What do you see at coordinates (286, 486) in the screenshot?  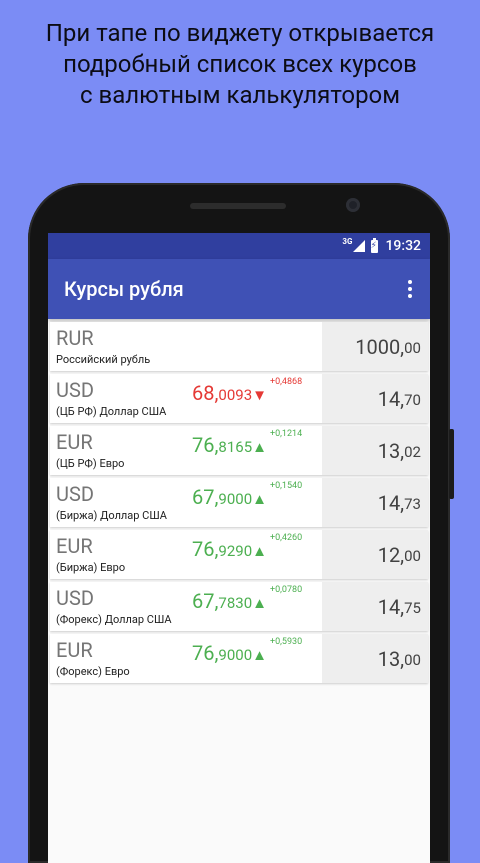 I see `rate-change: +0,1540` at bounding box center [286, 486].